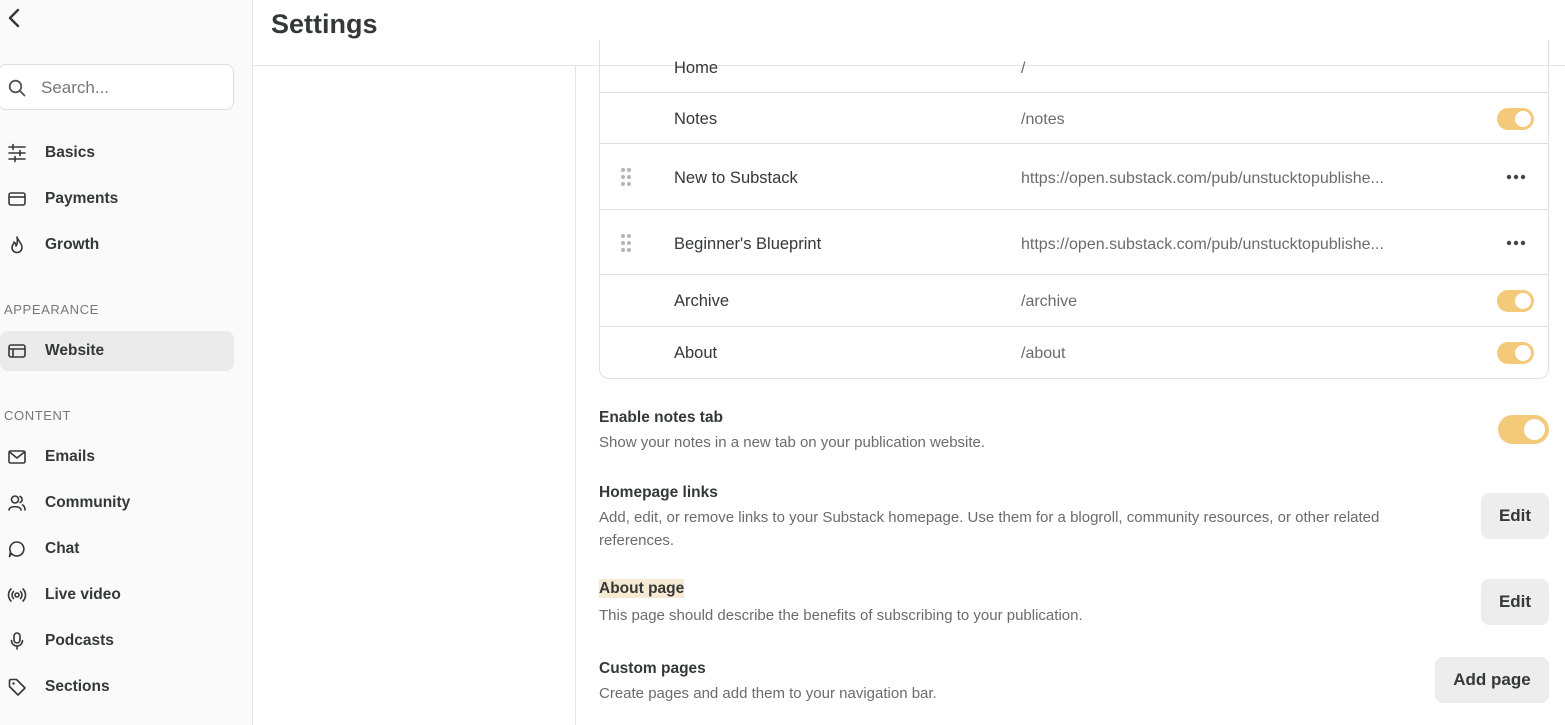  Describe the element at coordinates (1515, 602) in the screenshot. I see `about-page-edit-button: Edit` at that location.